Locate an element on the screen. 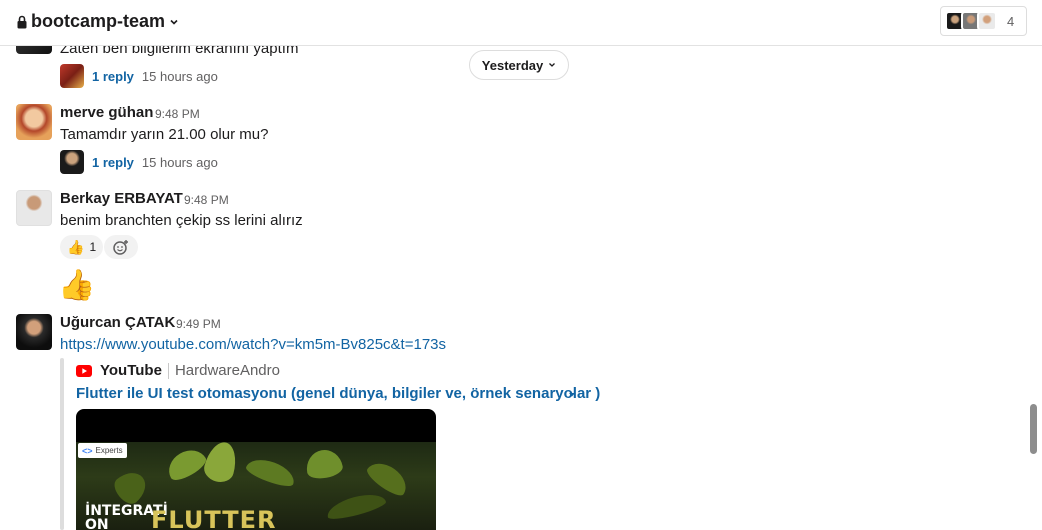  sender-name: Uğurcan ÇATAK is located at coordinates (117, 322).